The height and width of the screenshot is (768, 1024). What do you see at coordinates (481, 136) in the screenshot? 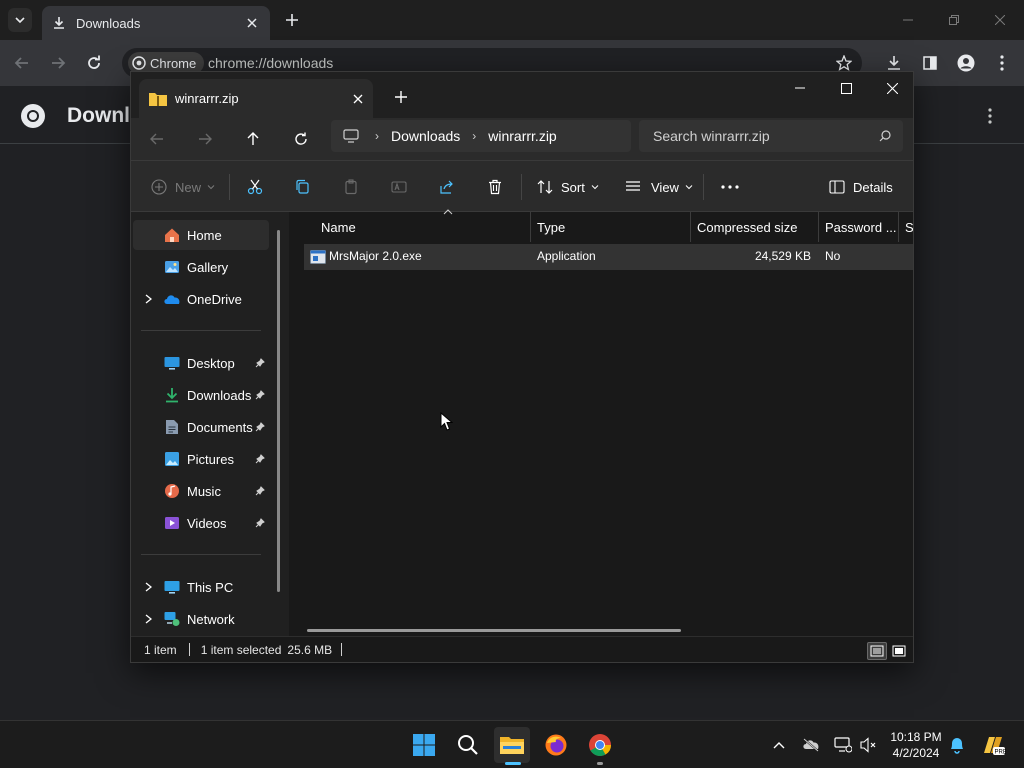
I see `address-bar: › Downloads › winrarrr.zip` at bounding box center [481, 136].